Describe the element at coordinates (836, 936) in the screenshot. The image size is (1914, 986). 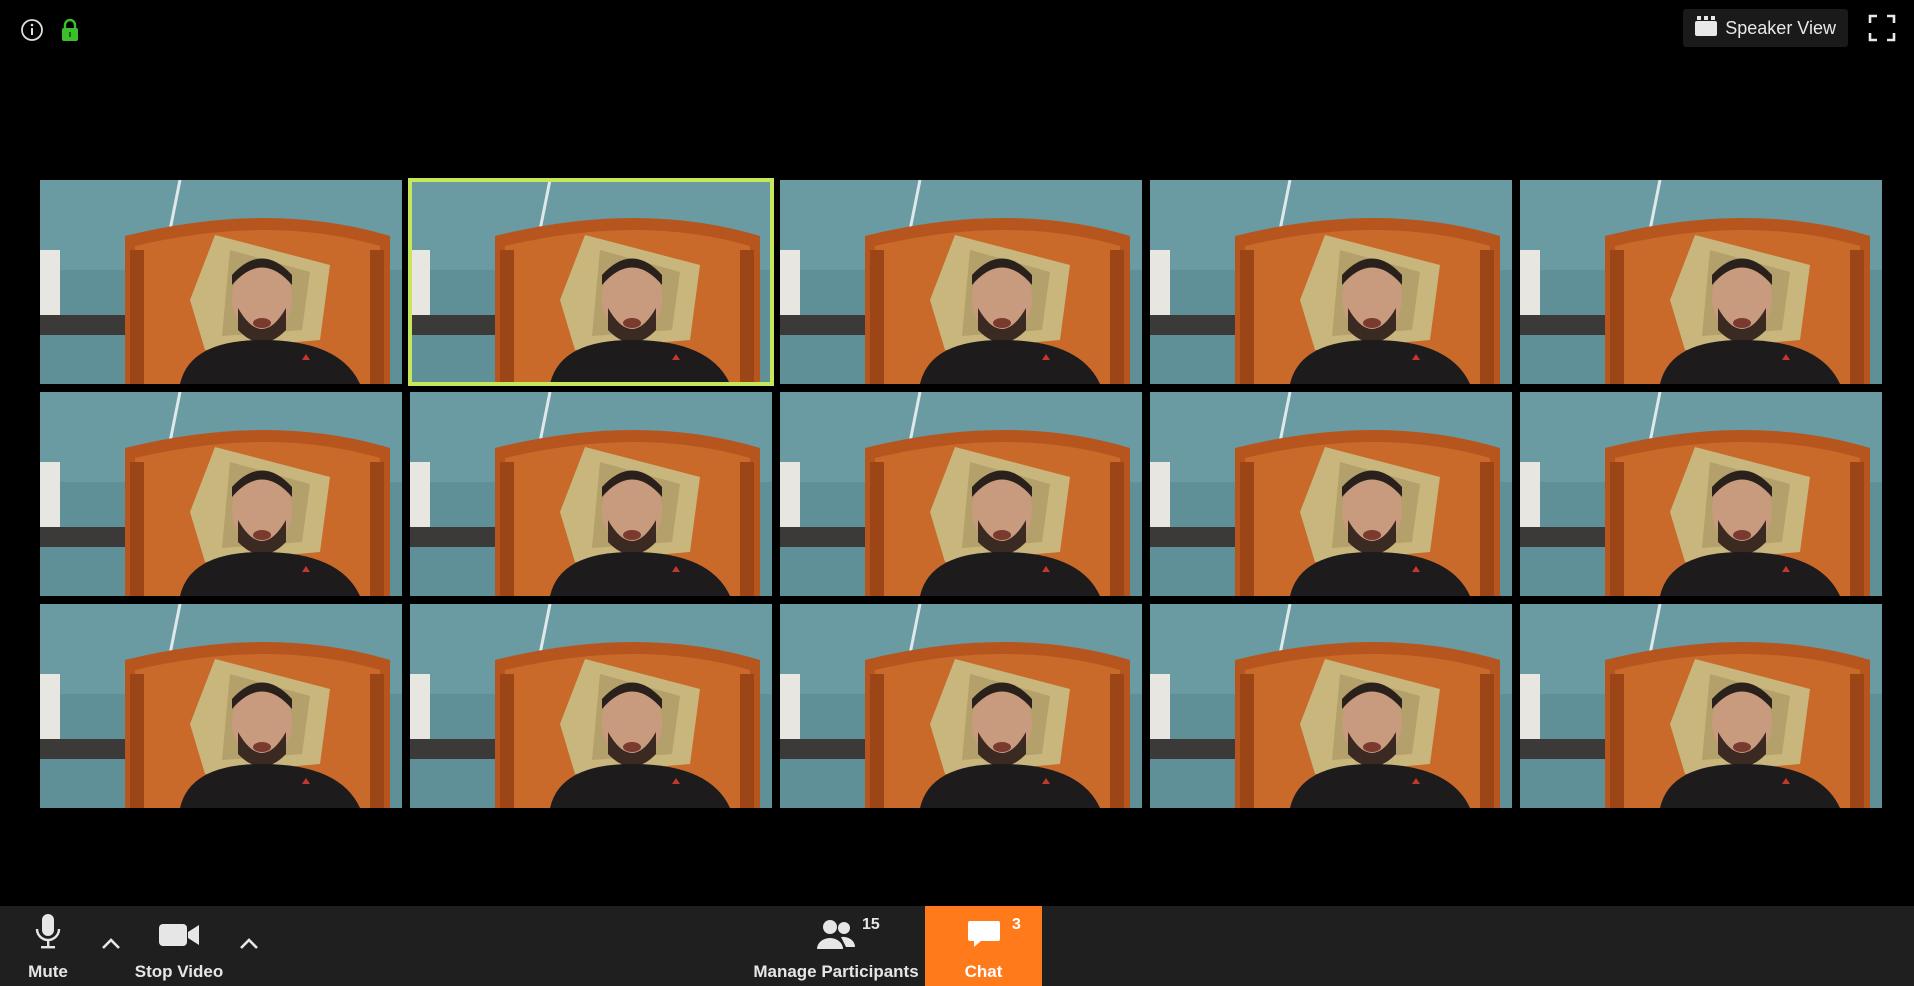
I see `participants-icon` at that location.